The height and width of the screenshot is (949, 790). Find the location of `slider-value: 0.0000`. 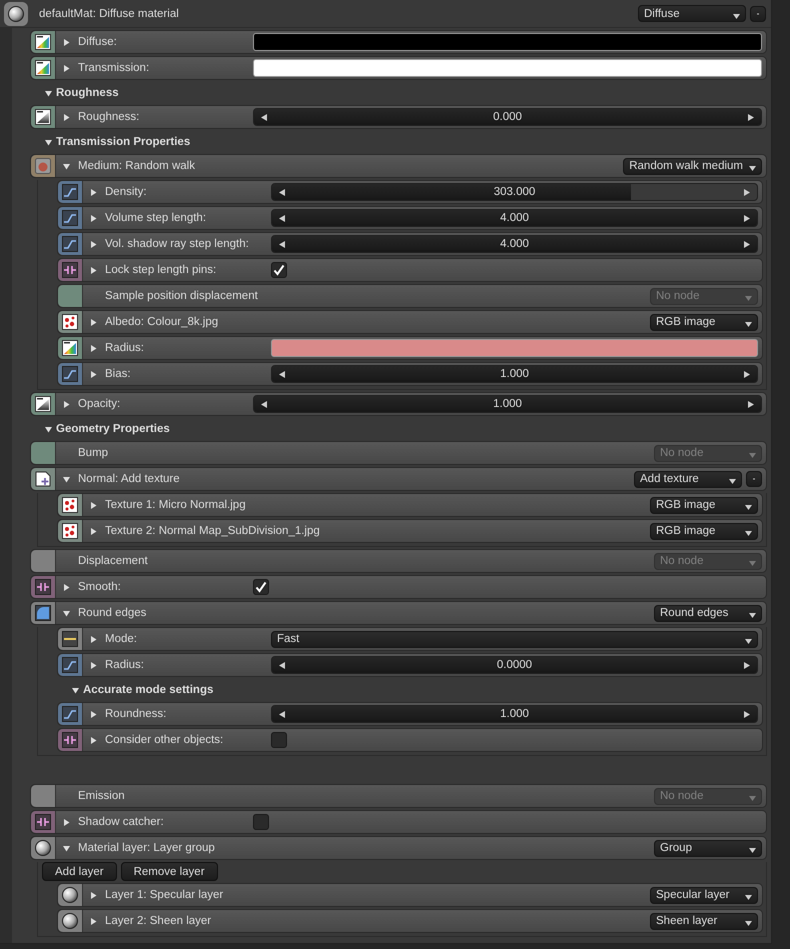

slider-value: 0.0000 is located at coordinates (514, 665).